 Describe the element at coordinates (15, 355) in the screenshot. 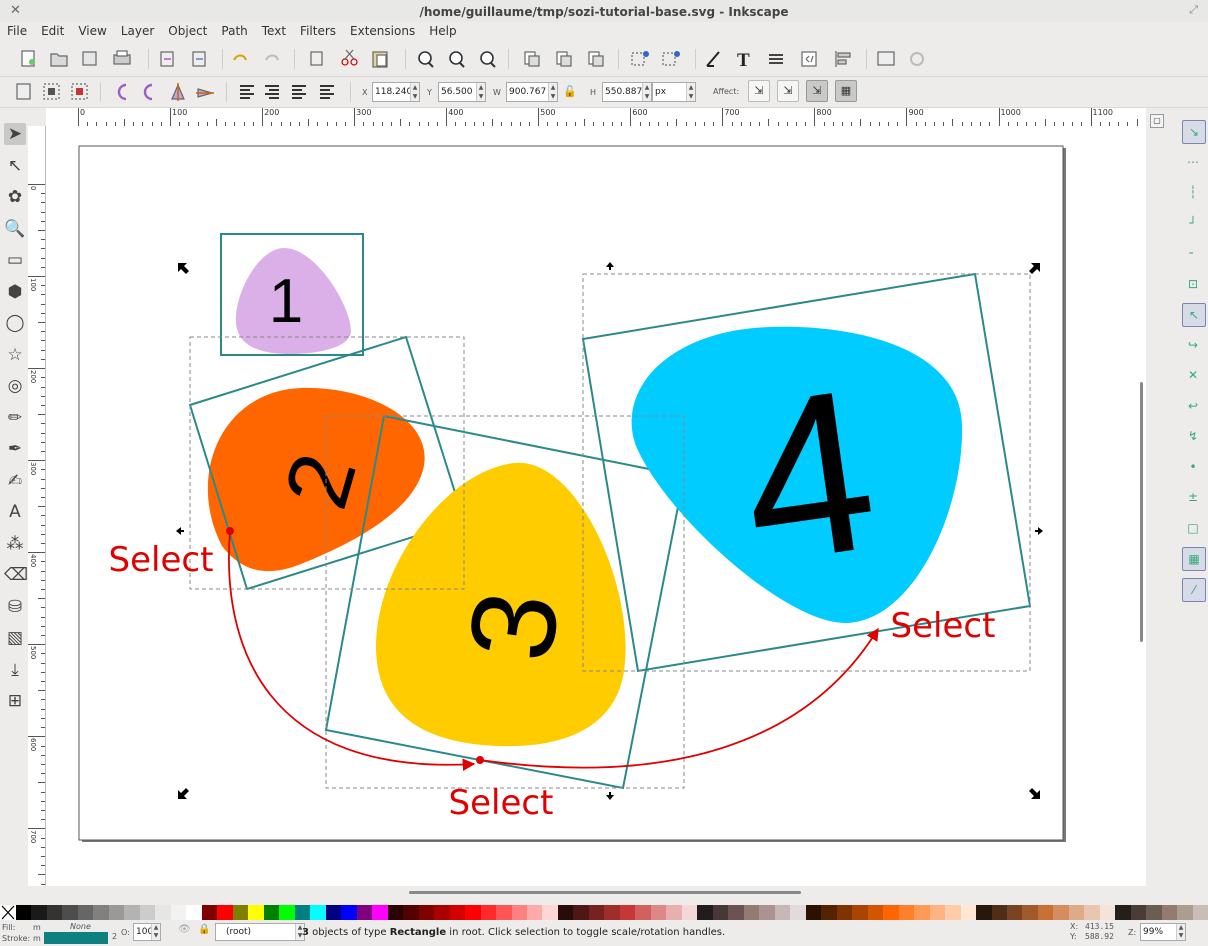

I see `star-tool-icon: ☆` at that location.